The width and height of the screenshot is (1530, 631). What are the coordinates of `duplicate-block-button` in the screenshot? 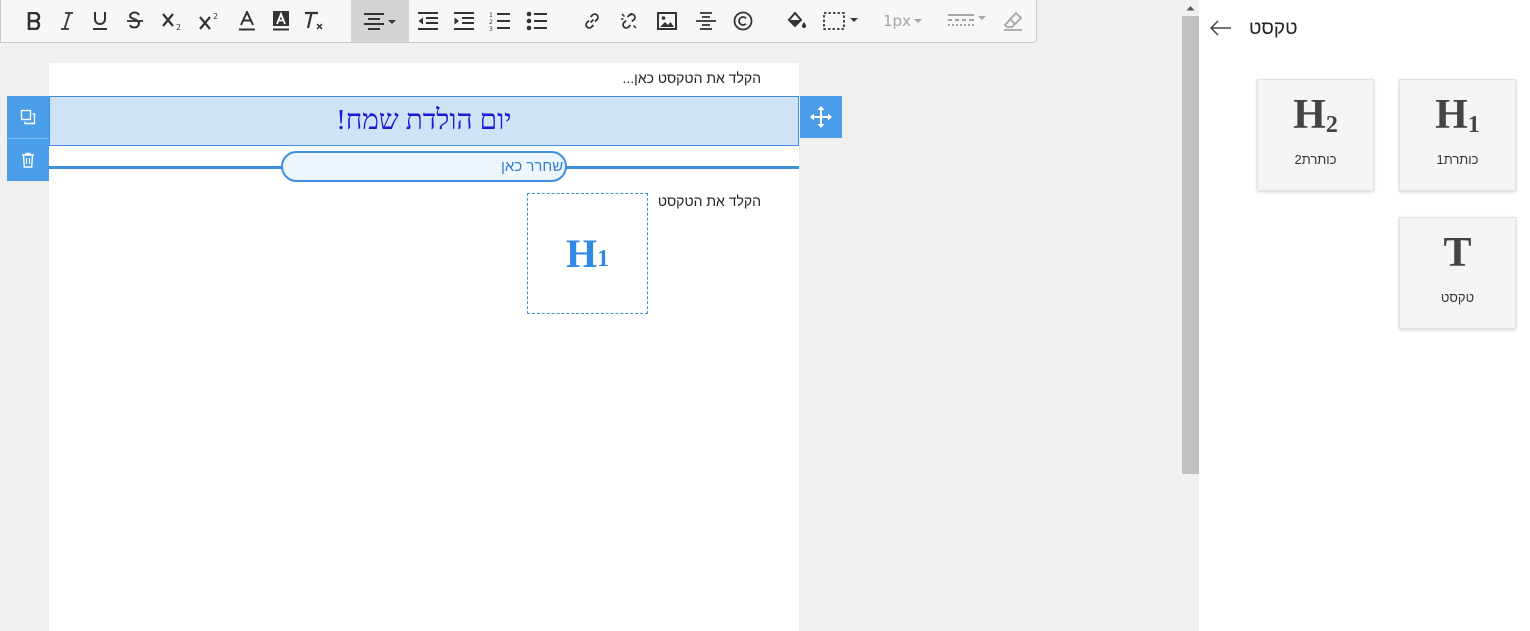 It's located at (28, 117).